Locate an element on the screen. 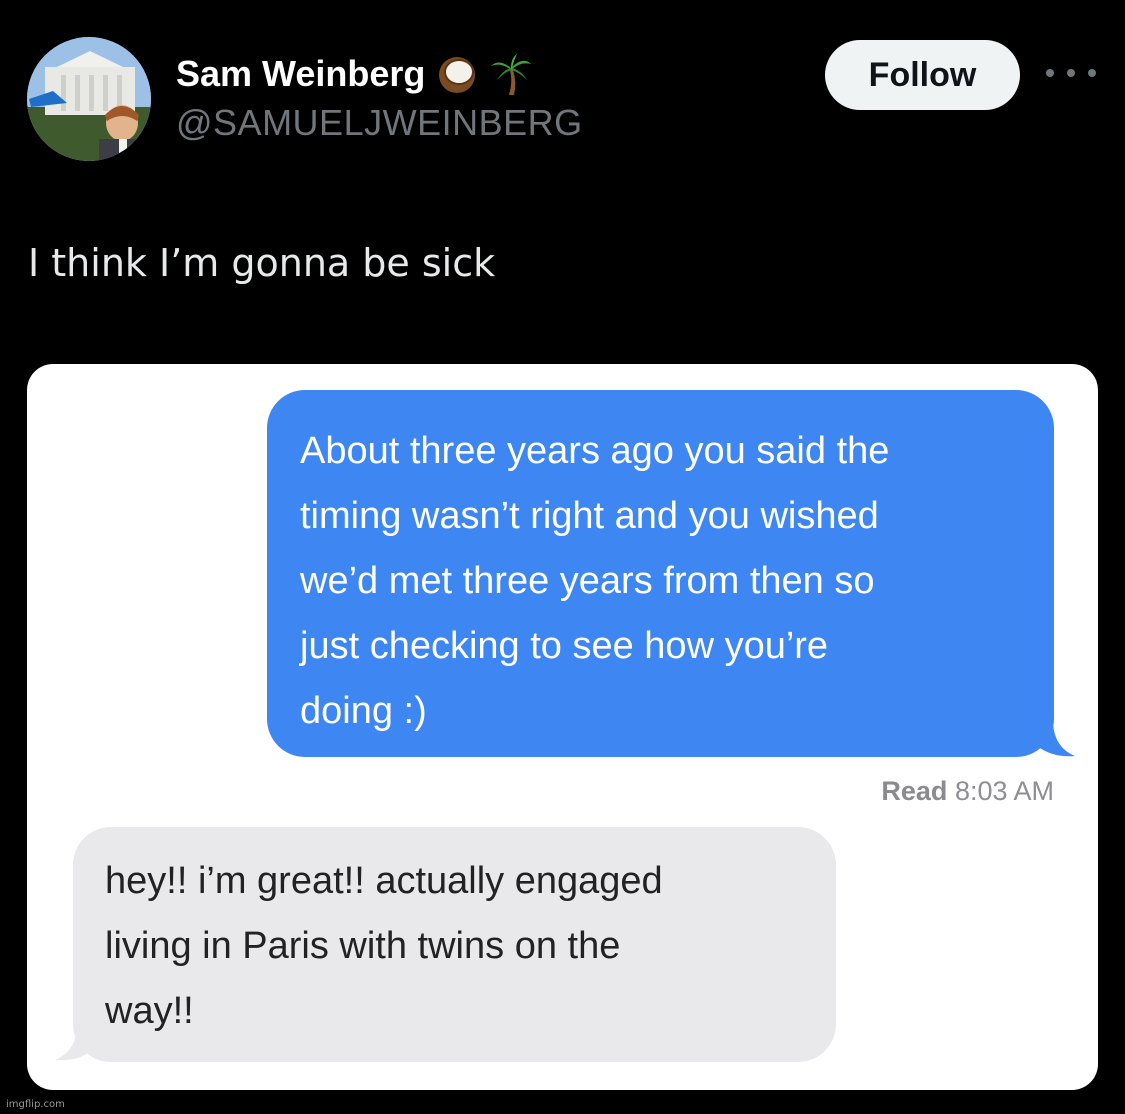 The width and height of the screenshot is (1125, 1114). avatar is located at coordinates (89, 99).